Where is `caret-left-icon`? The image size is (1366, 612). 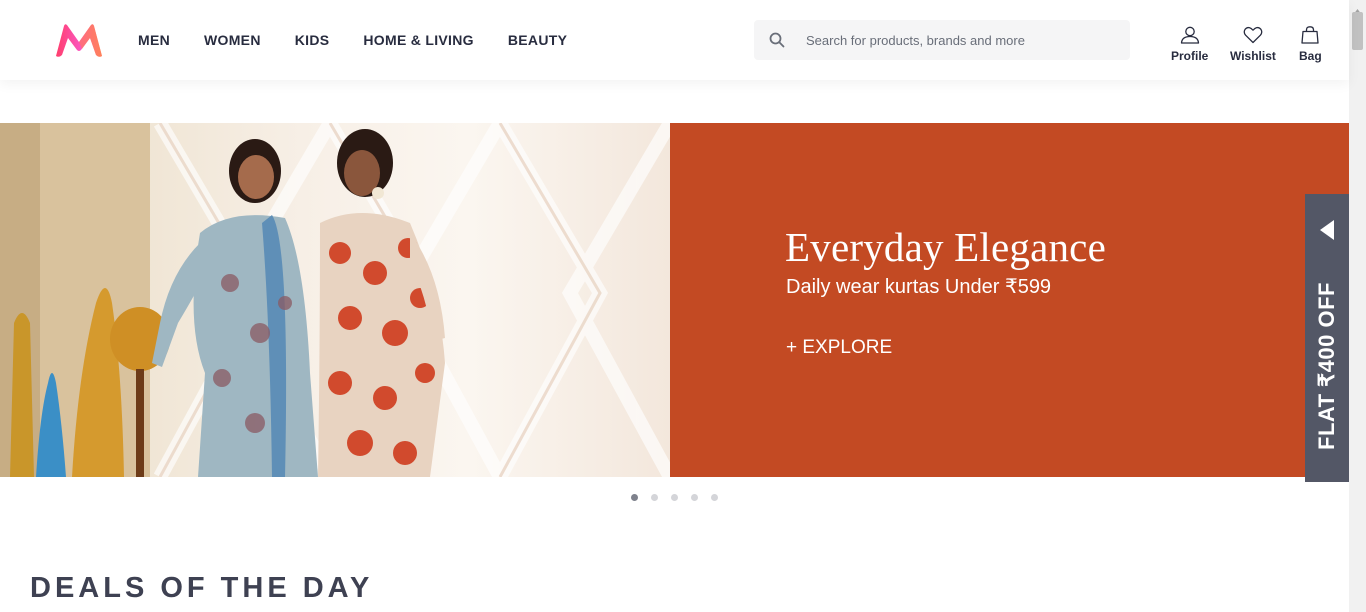 caret-left-icon is located at coordinates (1327, 232).